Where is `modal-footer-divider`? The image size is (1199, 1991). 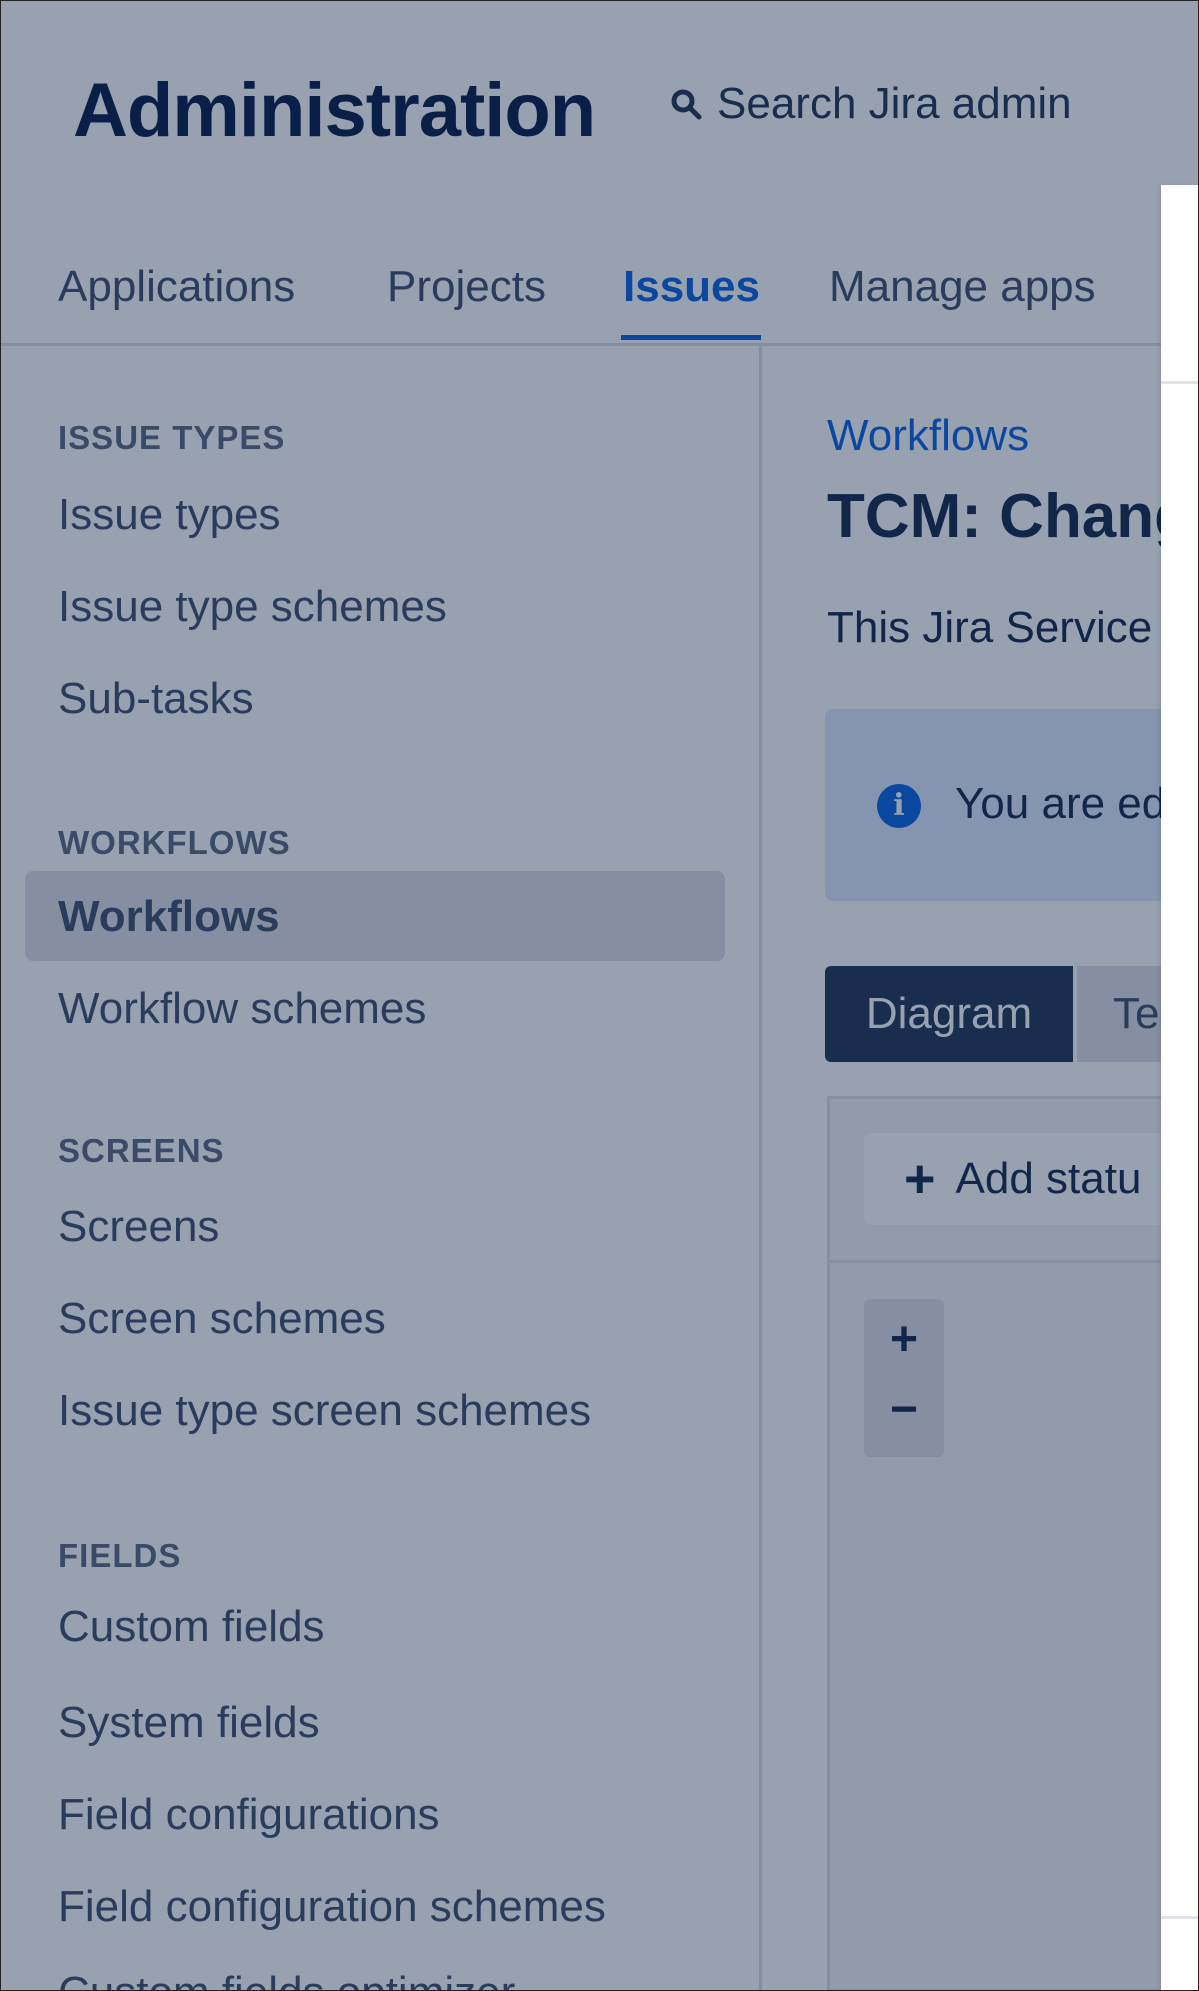 modal-footer-divider is located at coordinates (1179, 1917).